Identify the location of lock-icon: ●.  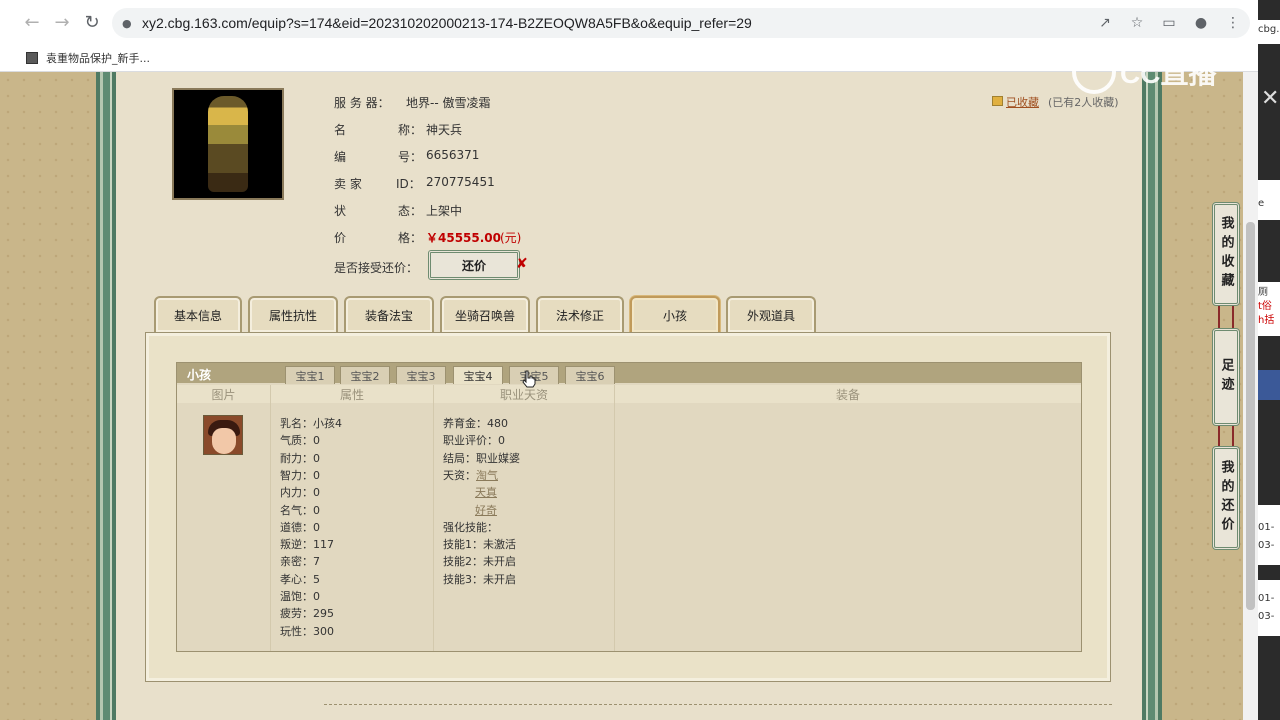
(127, 23).